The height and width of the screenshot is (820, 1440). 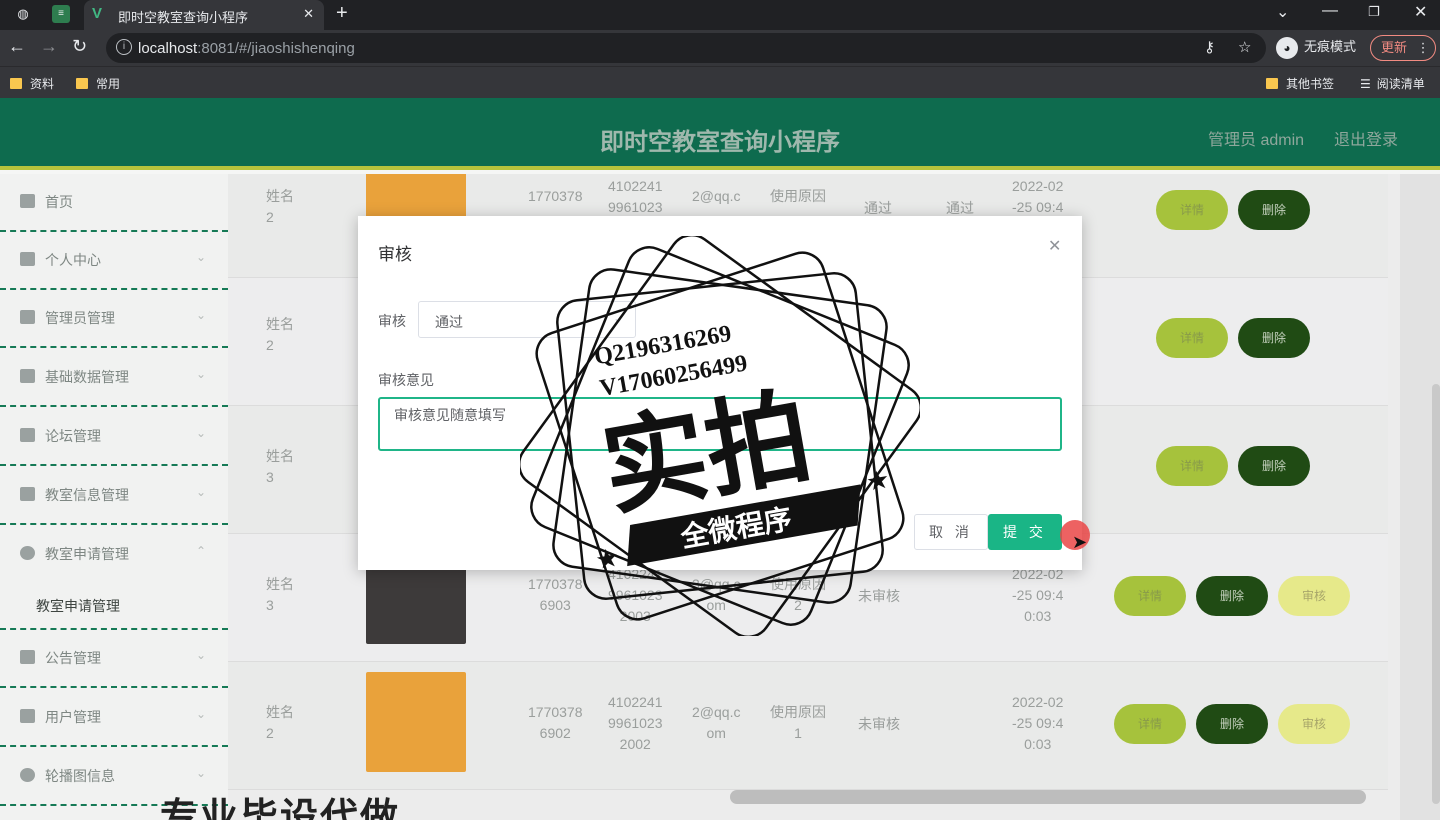 What do you see at coordinates (23, 14) in the screenshot?
I see `globe-icon: ◍` at bounding box center [23, 14].